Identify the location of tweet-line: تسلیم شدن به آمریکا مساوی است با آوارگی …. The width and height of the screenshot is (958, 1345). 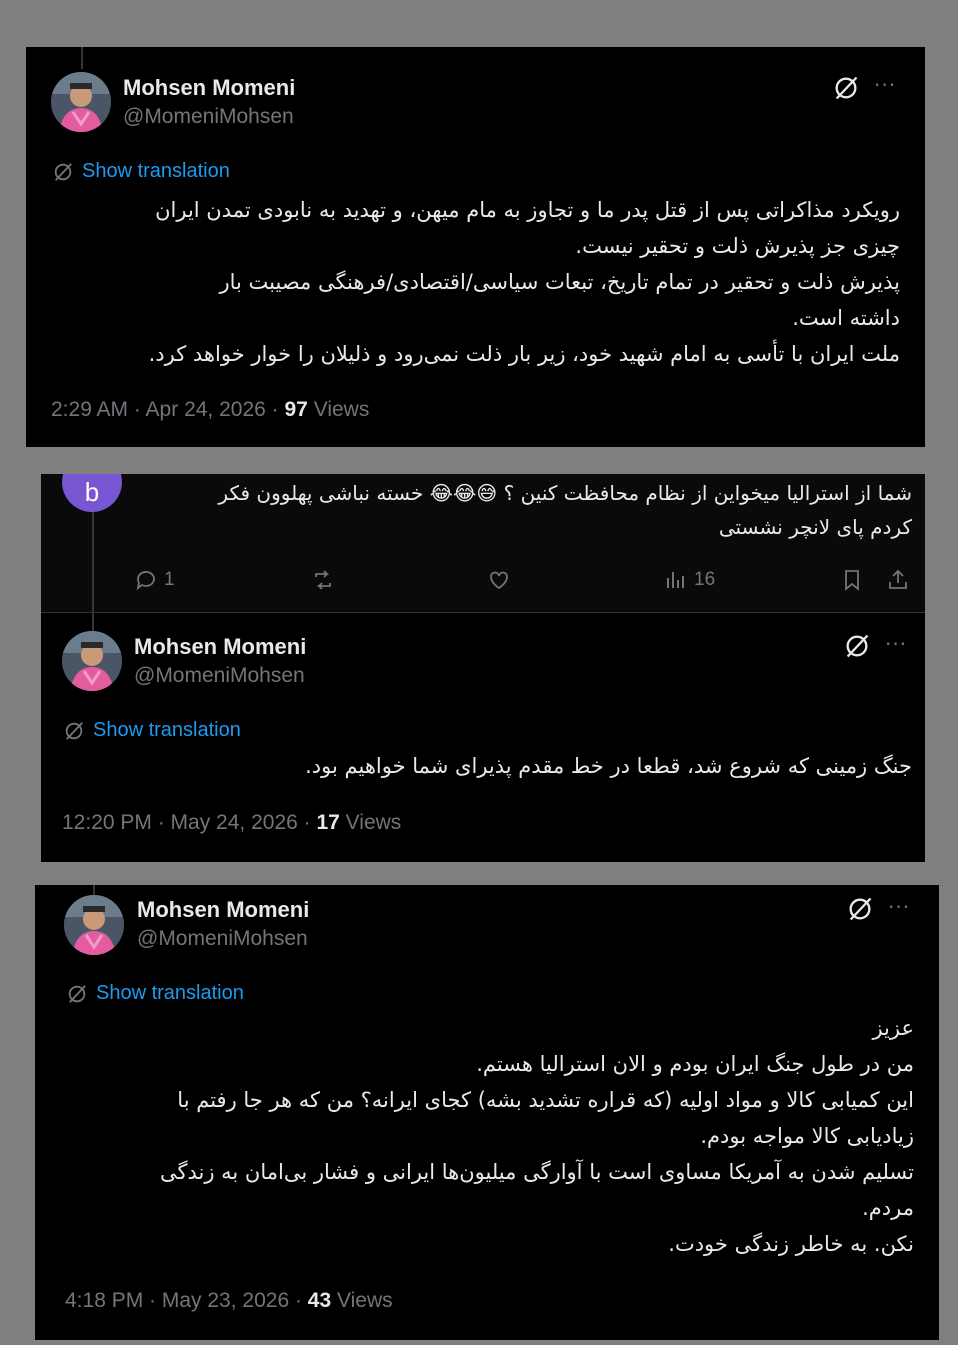
(536, 1172).